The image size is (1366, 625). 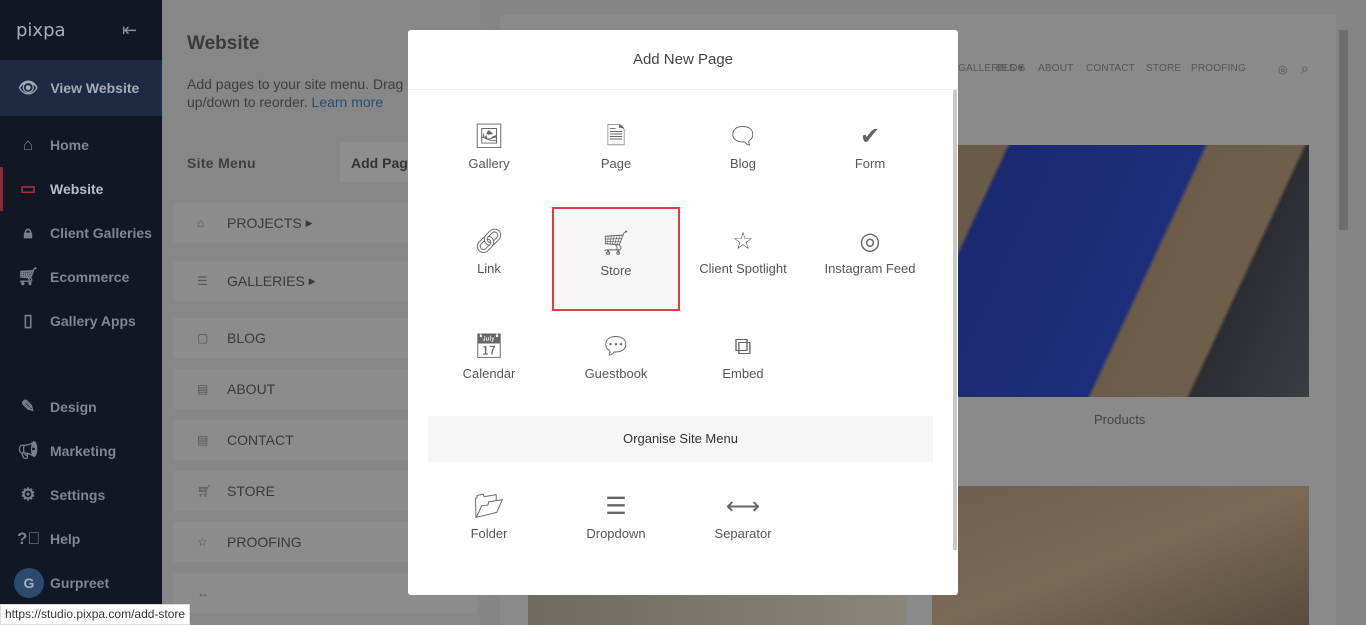 What do you see at coordinates (743, 364) in the screenshot?
I see `page-type-embed: ⧉ Embed` at bounding box center [743, 364].